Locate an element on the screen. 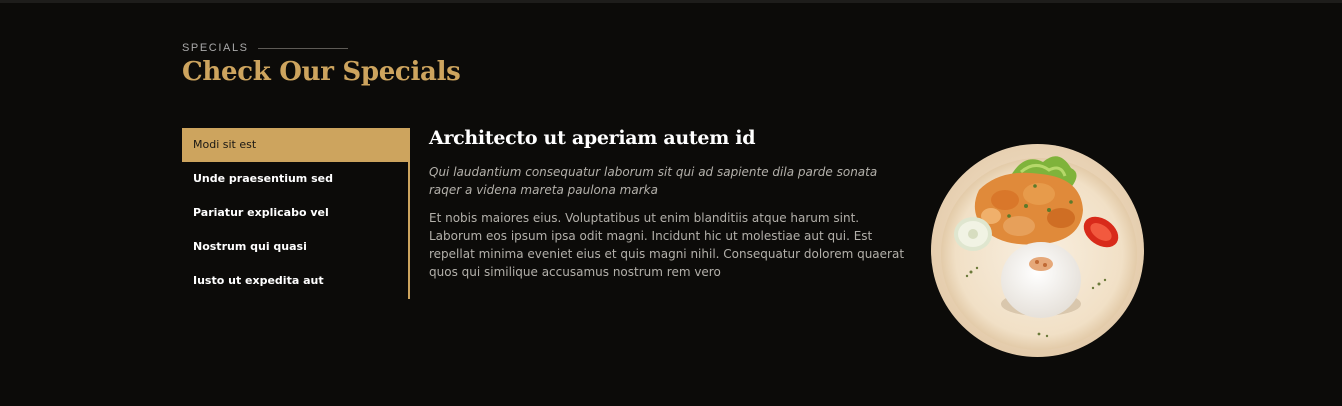 This screenshot has width=1342, height=406. tab-pariatur-explicabo-vel: Pariatur explicabo vel is located at coordinates (295, 213).